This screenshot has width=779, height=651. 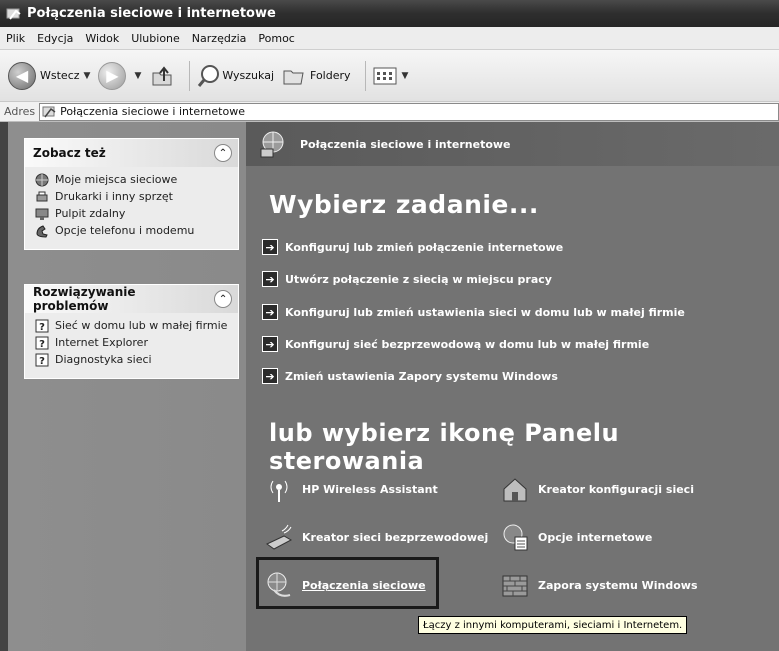 I want to click on address-bar: Adres Połączenia sieciowe i internetowe, so click(x=389, y=112).